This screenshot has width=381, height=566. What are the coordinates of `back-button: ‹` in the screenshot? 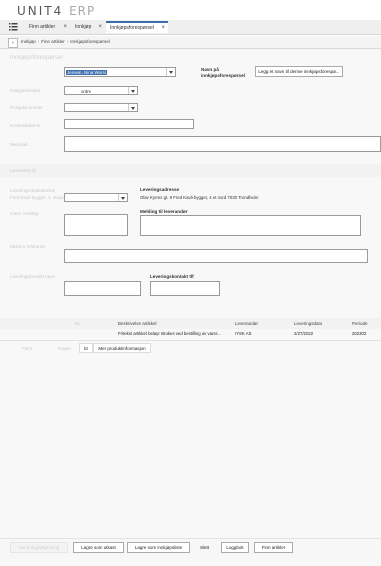 It's located at (13, 43).